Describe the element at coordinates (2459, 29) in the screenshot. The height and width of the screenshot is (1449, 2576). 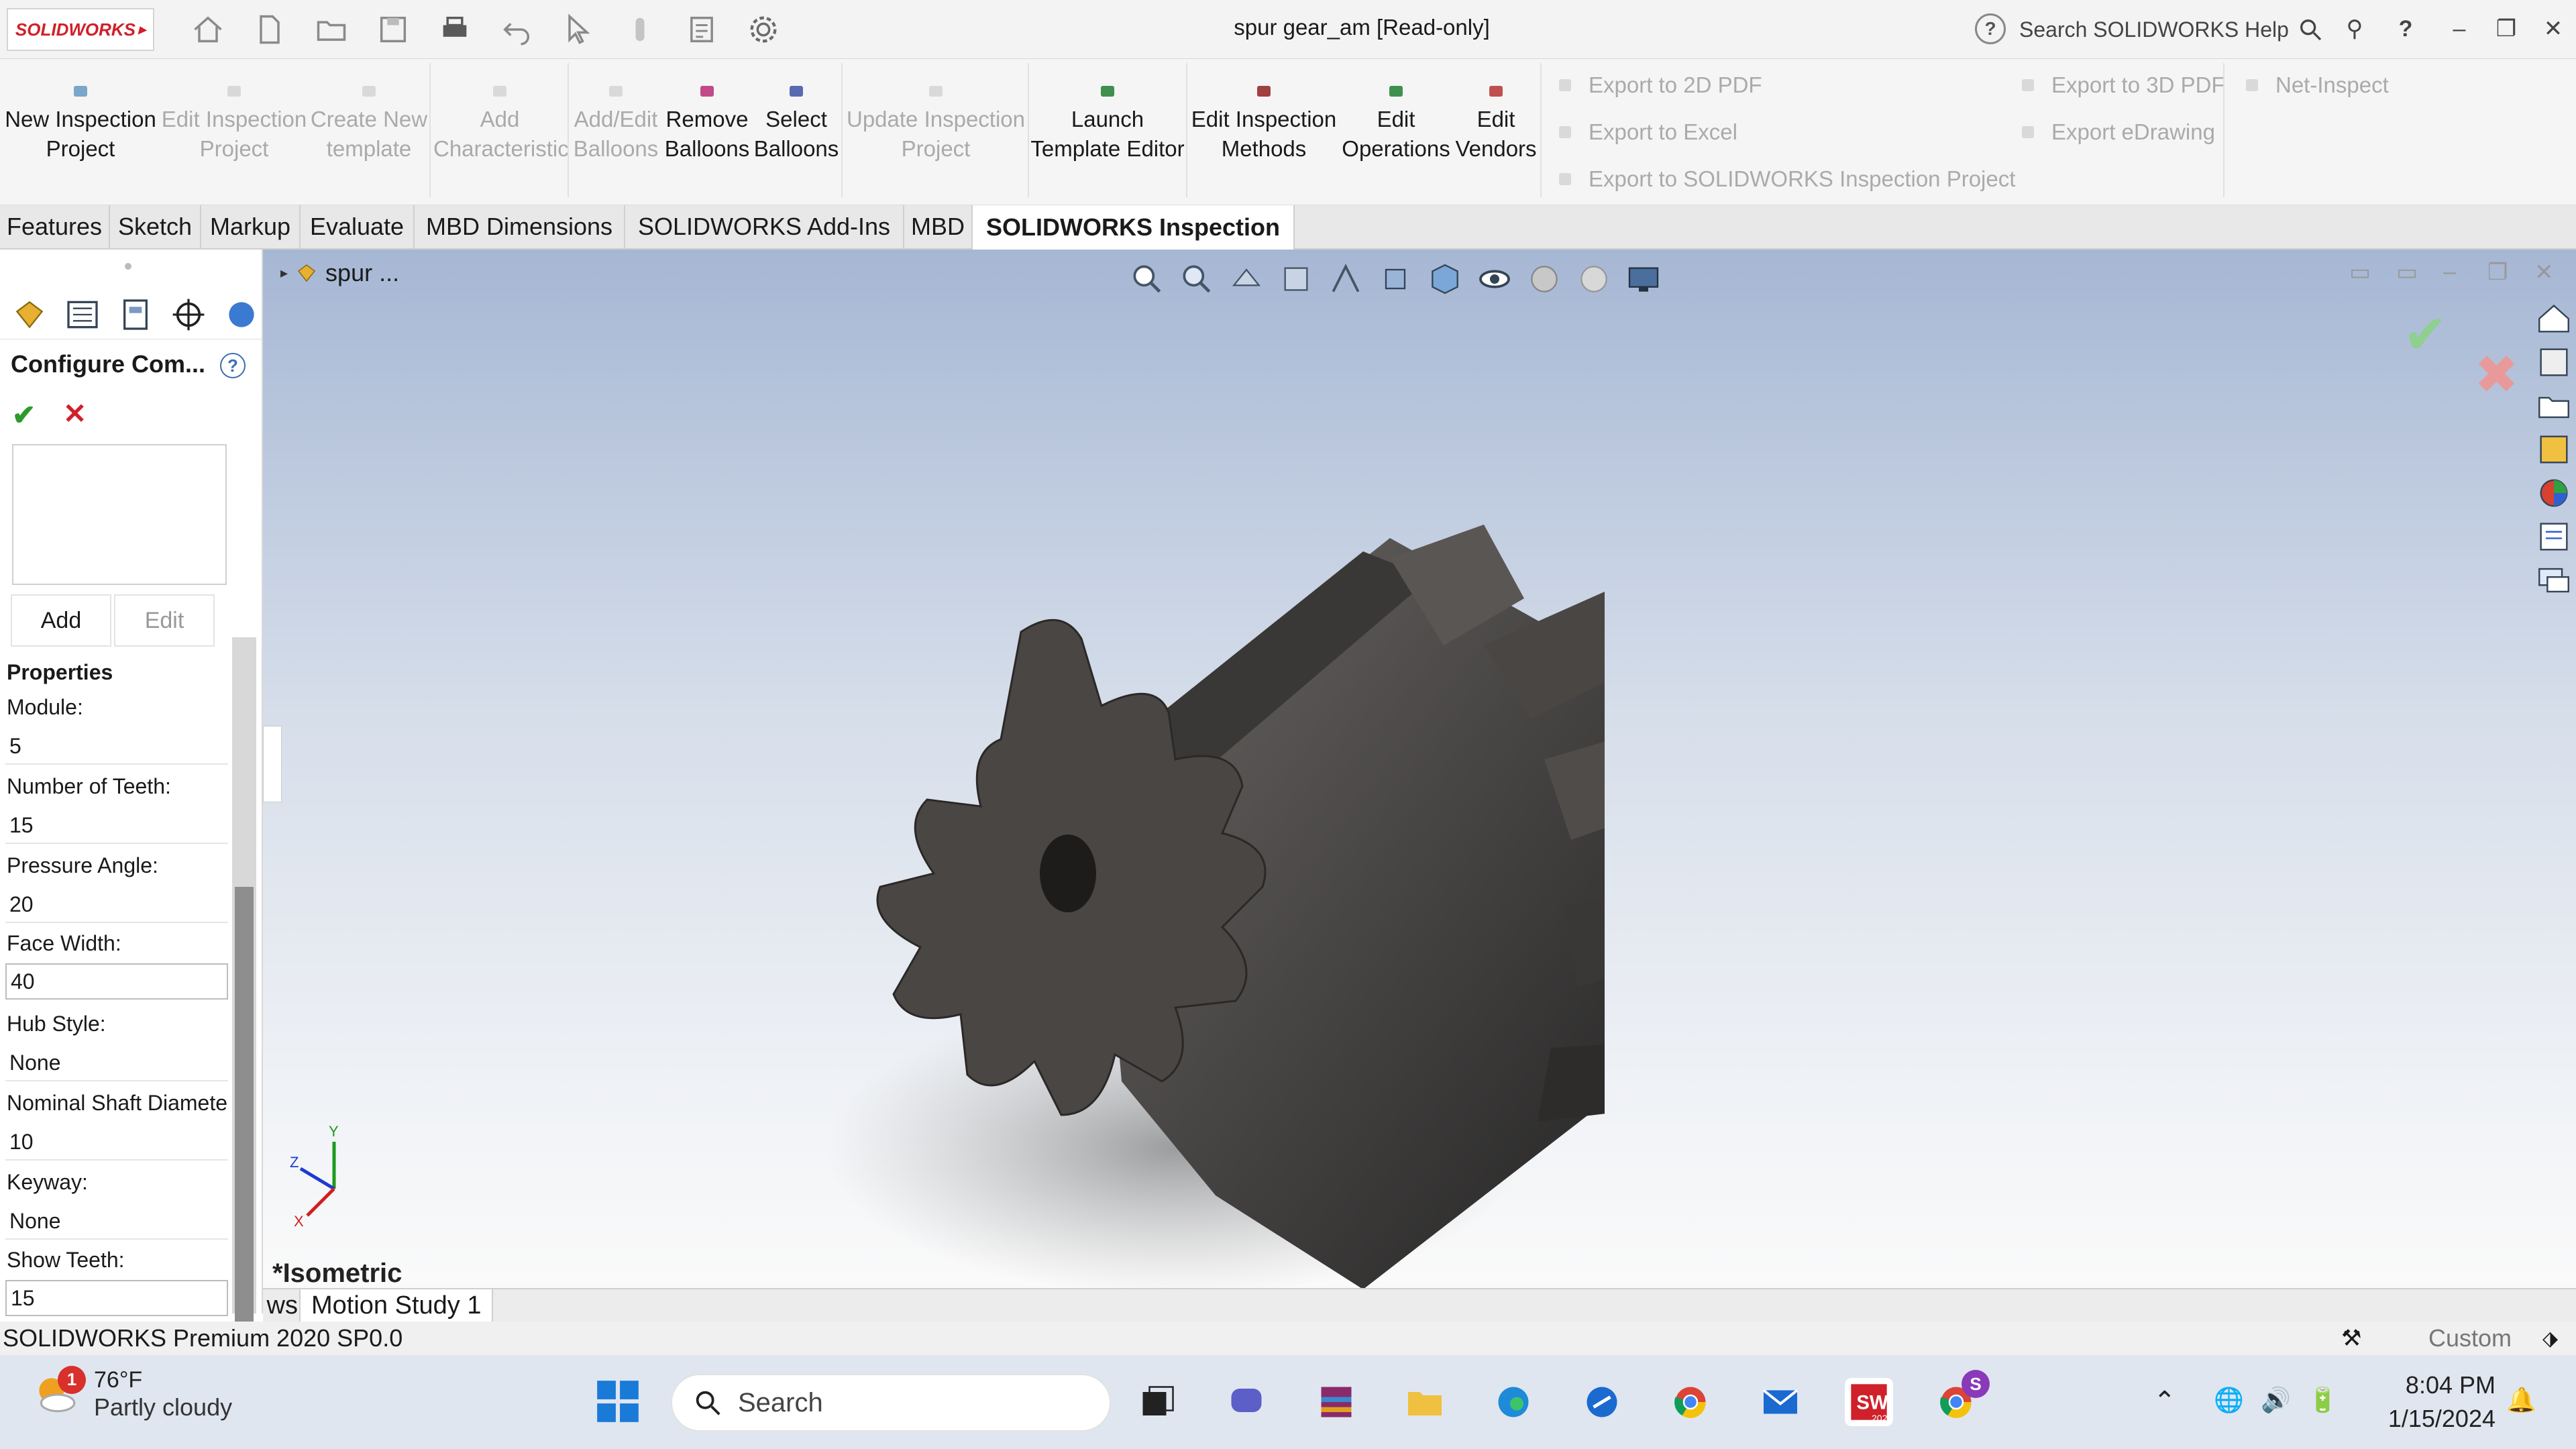
I see `minimize-button: –` at that location.